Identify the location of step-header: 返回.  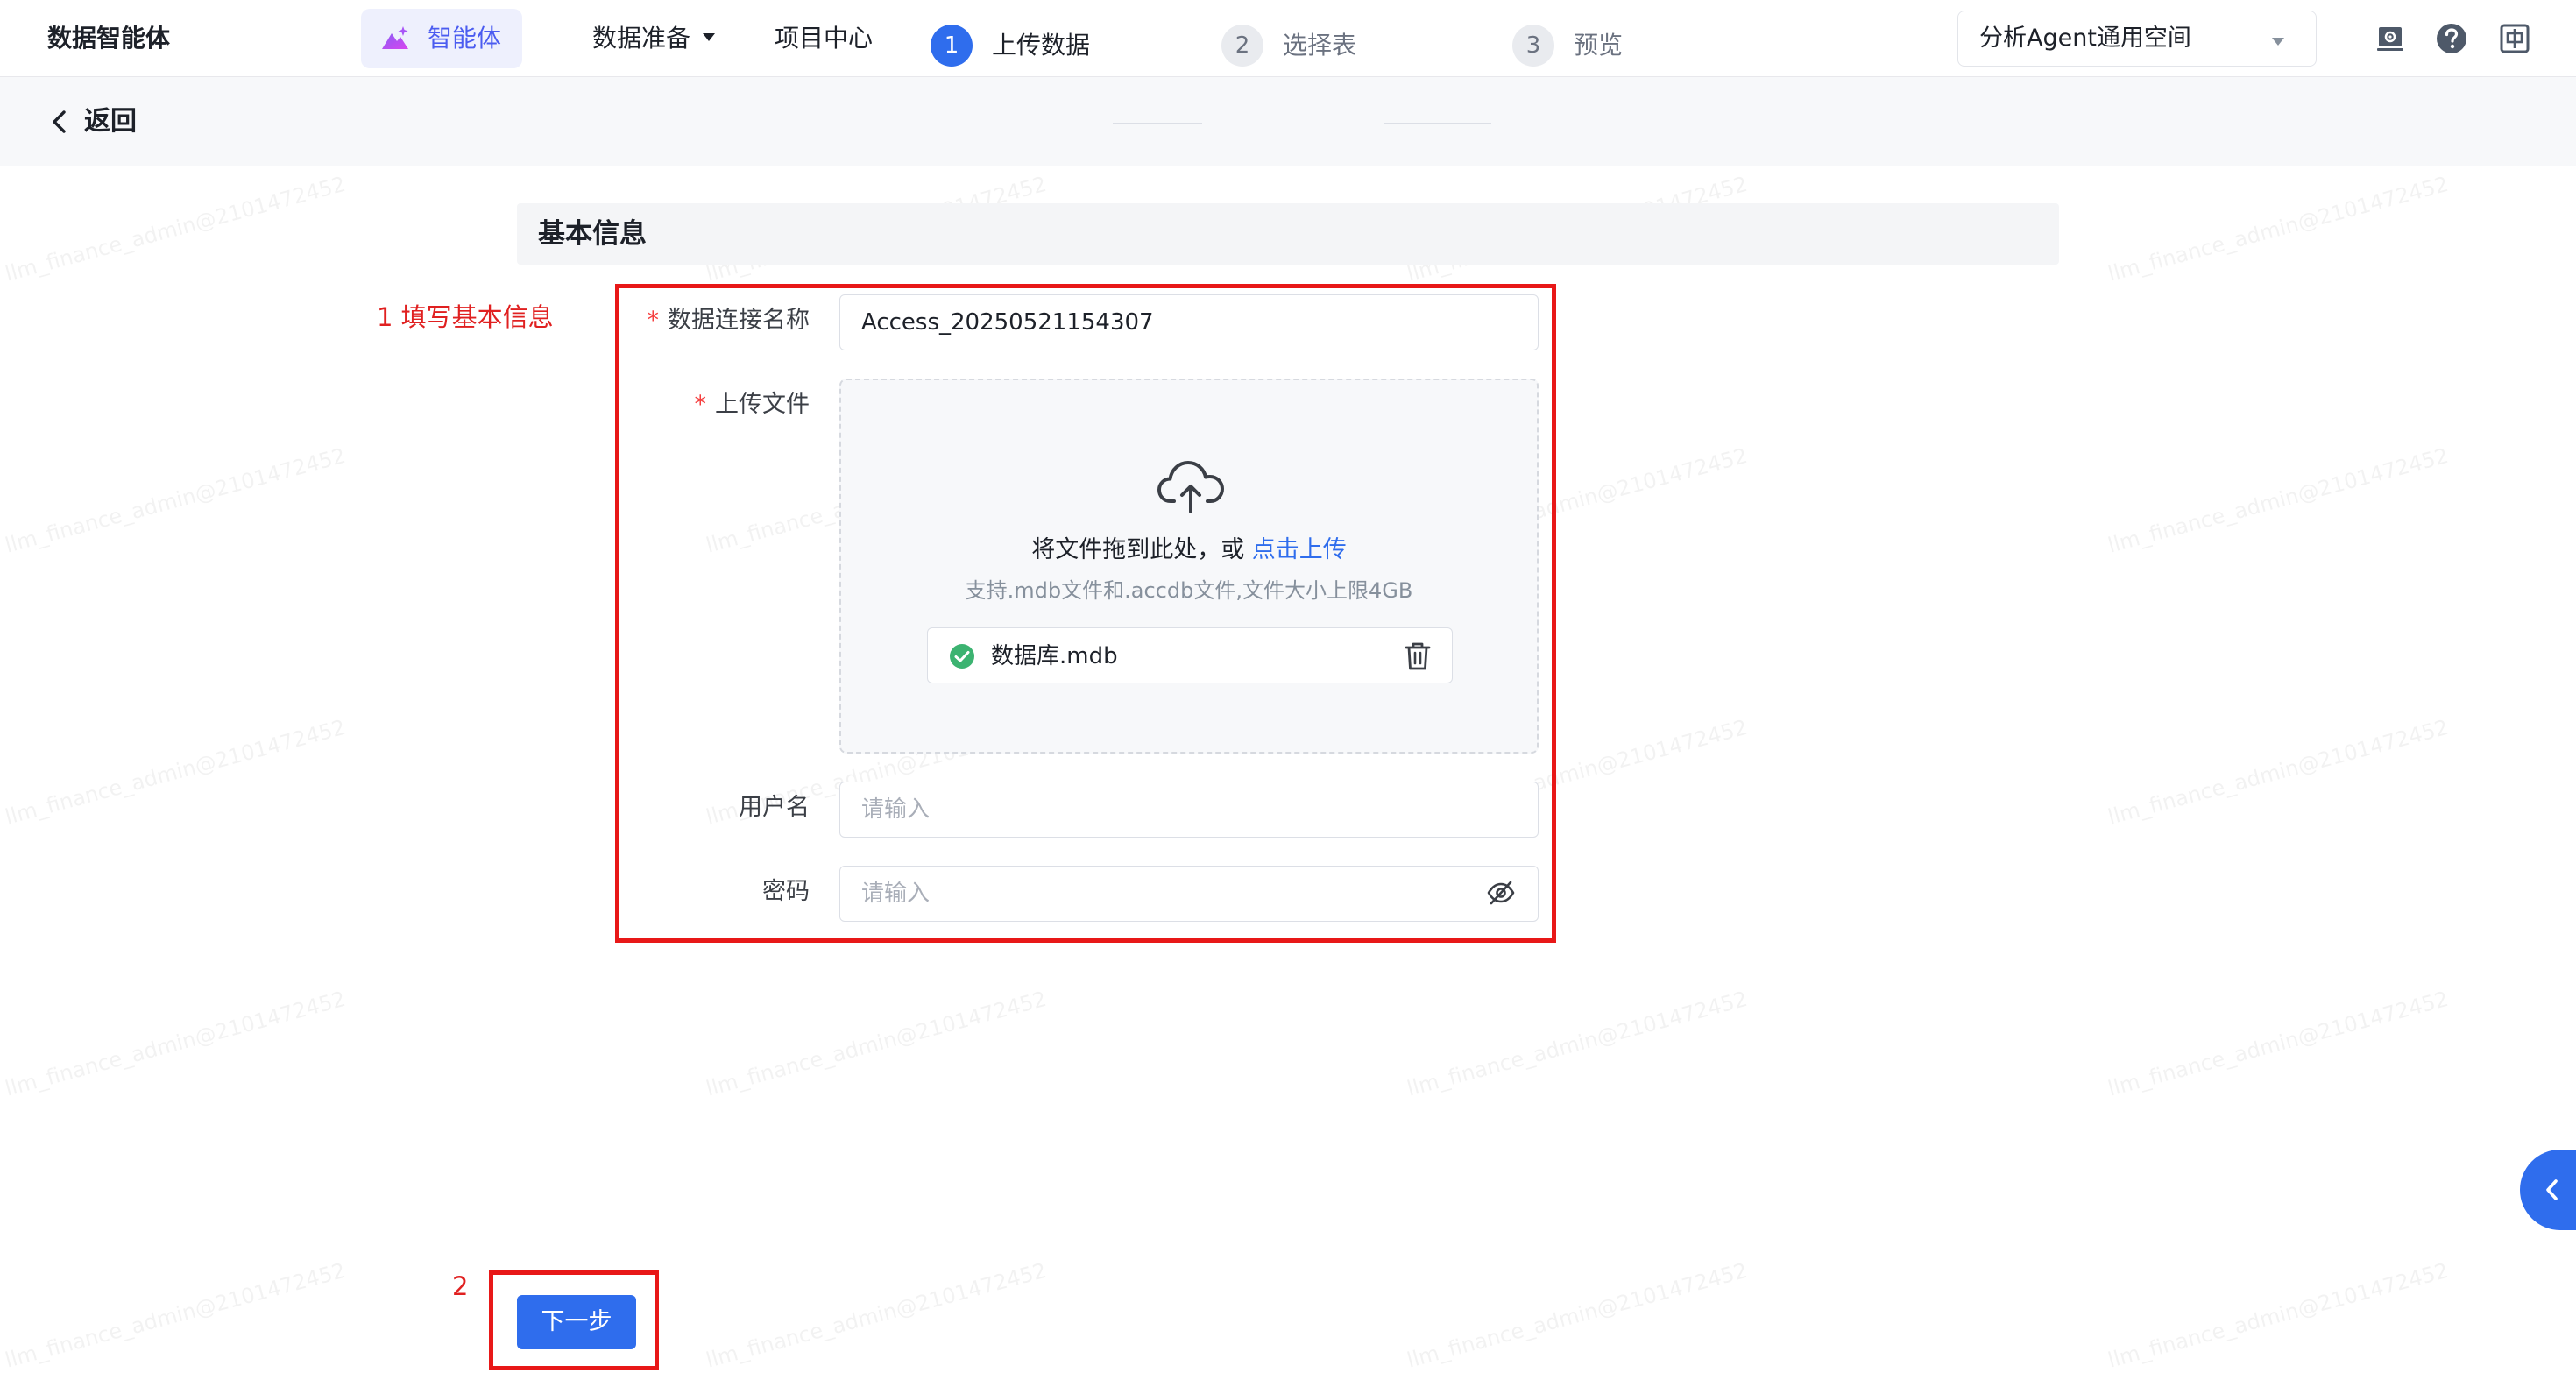
(1288, 121).